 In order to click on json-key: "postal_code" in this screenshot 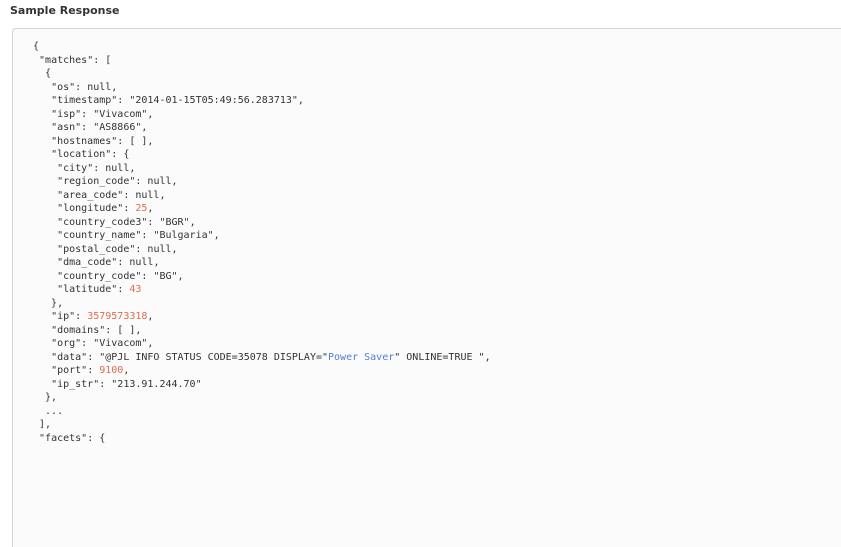, I will do `click(96, 249)`.